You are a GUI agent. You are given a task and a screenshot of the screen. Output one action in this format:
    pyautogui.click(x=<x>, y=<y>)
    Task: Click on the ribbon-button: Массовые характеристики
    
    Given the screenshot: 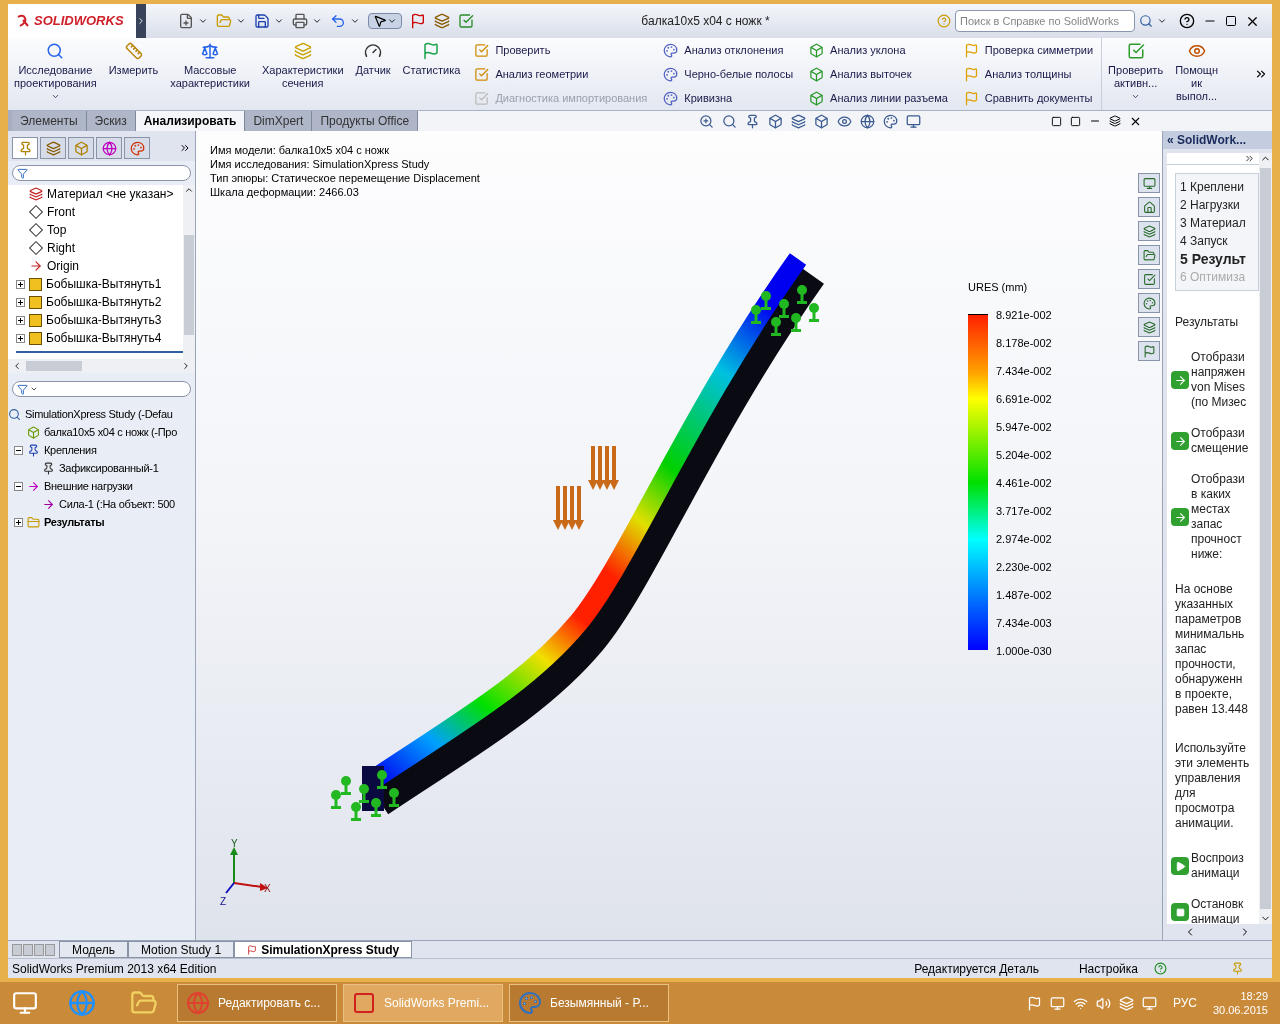 What is the action you would take?
    pyautogui.click(x=210, y=64)
    